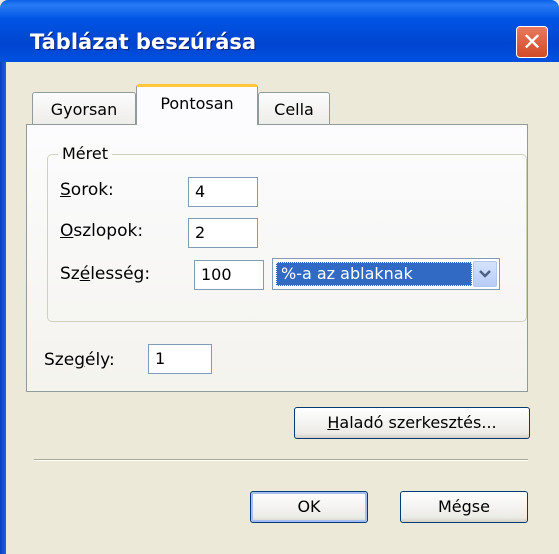  What do you see at coordinates (3, 308) in the screenshot?
I see `window-frame-left` at bounding box center [3, 308].